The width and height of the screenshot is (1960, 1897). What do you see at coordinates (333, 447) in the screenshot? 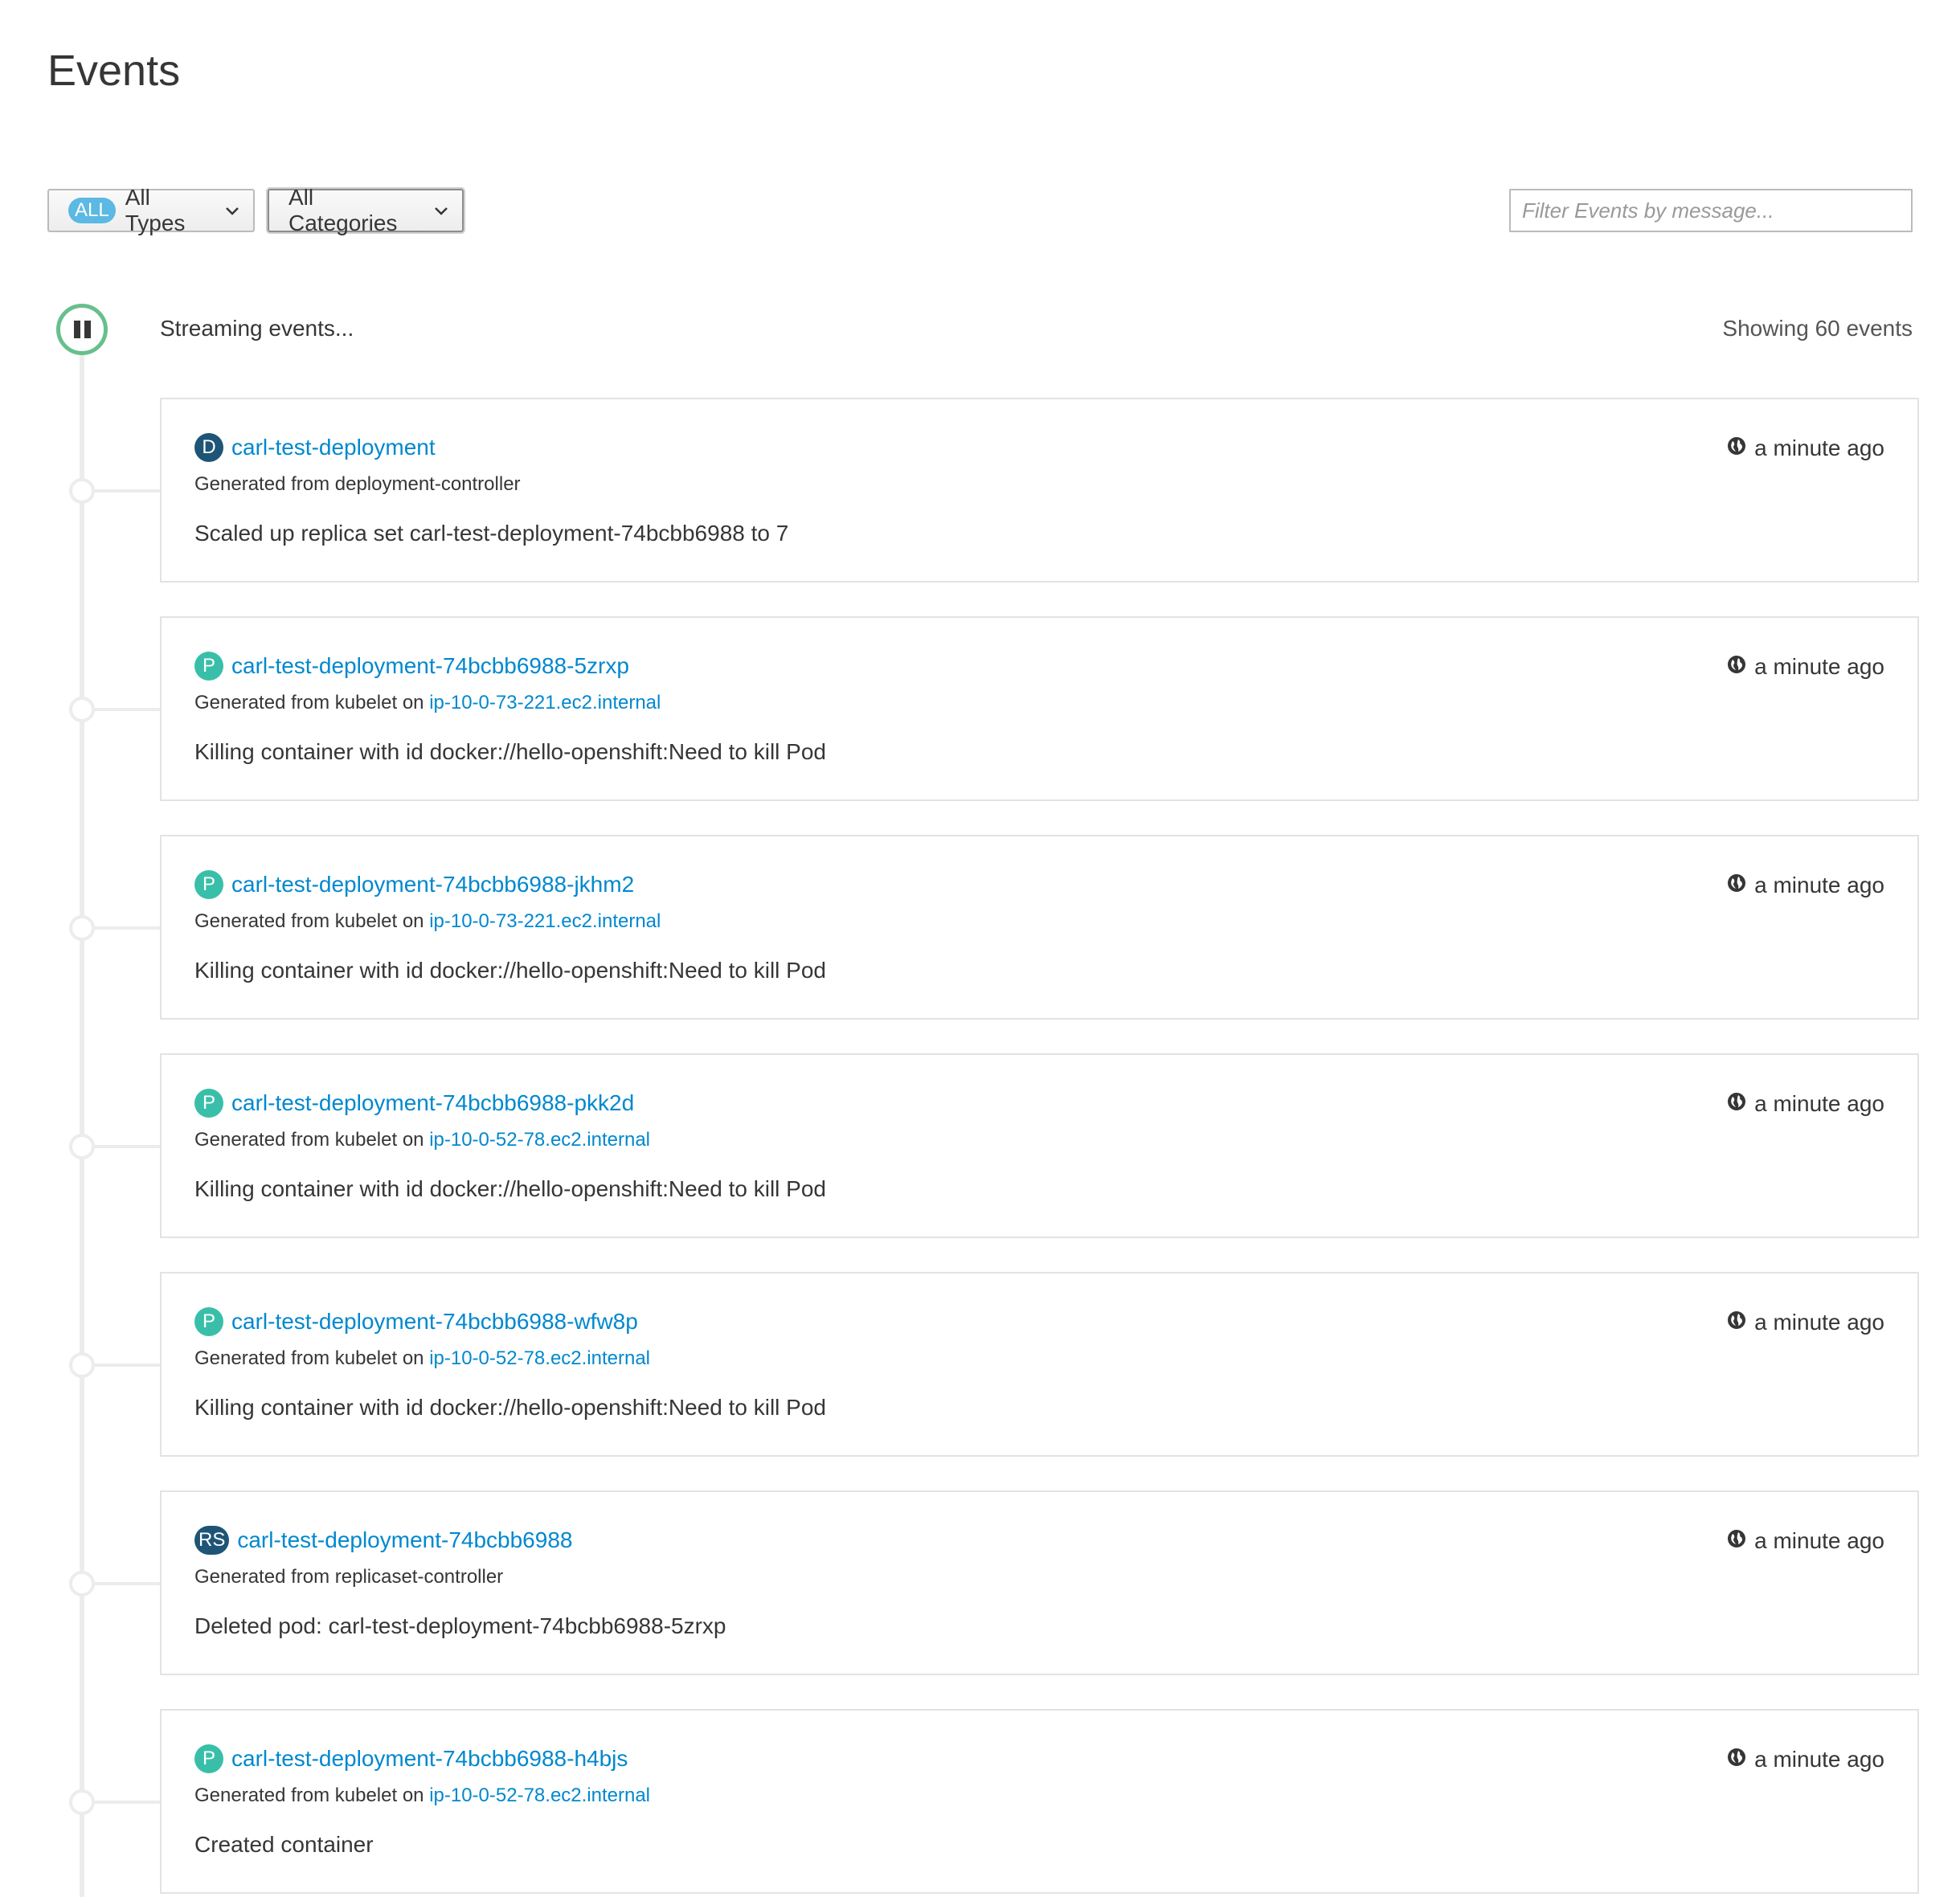
I see `event-resource-link: carl-test-deployment` at bounding box center [333, 447].